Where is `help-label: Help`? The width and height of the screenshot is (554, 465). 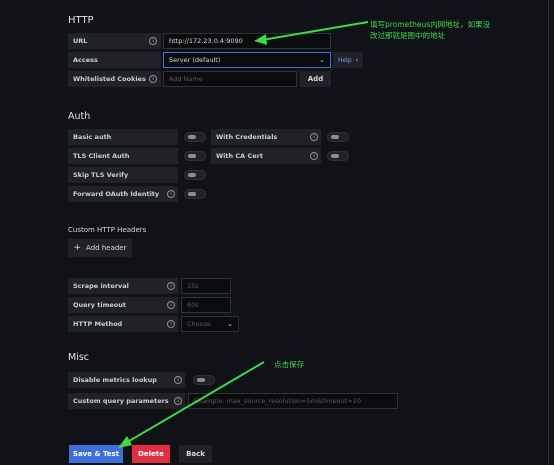
help-label: Help is located at coordinates (344, 60).